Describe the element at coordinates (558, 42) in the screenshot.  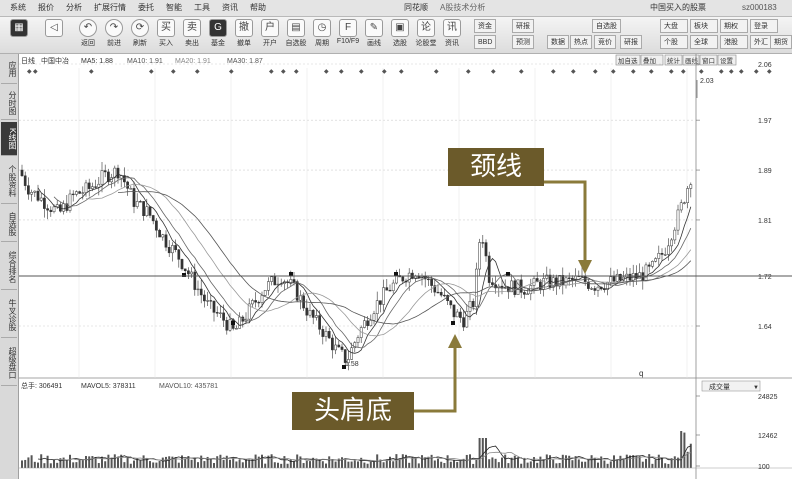
I see `toolbar-small-button: 数据` at that location.